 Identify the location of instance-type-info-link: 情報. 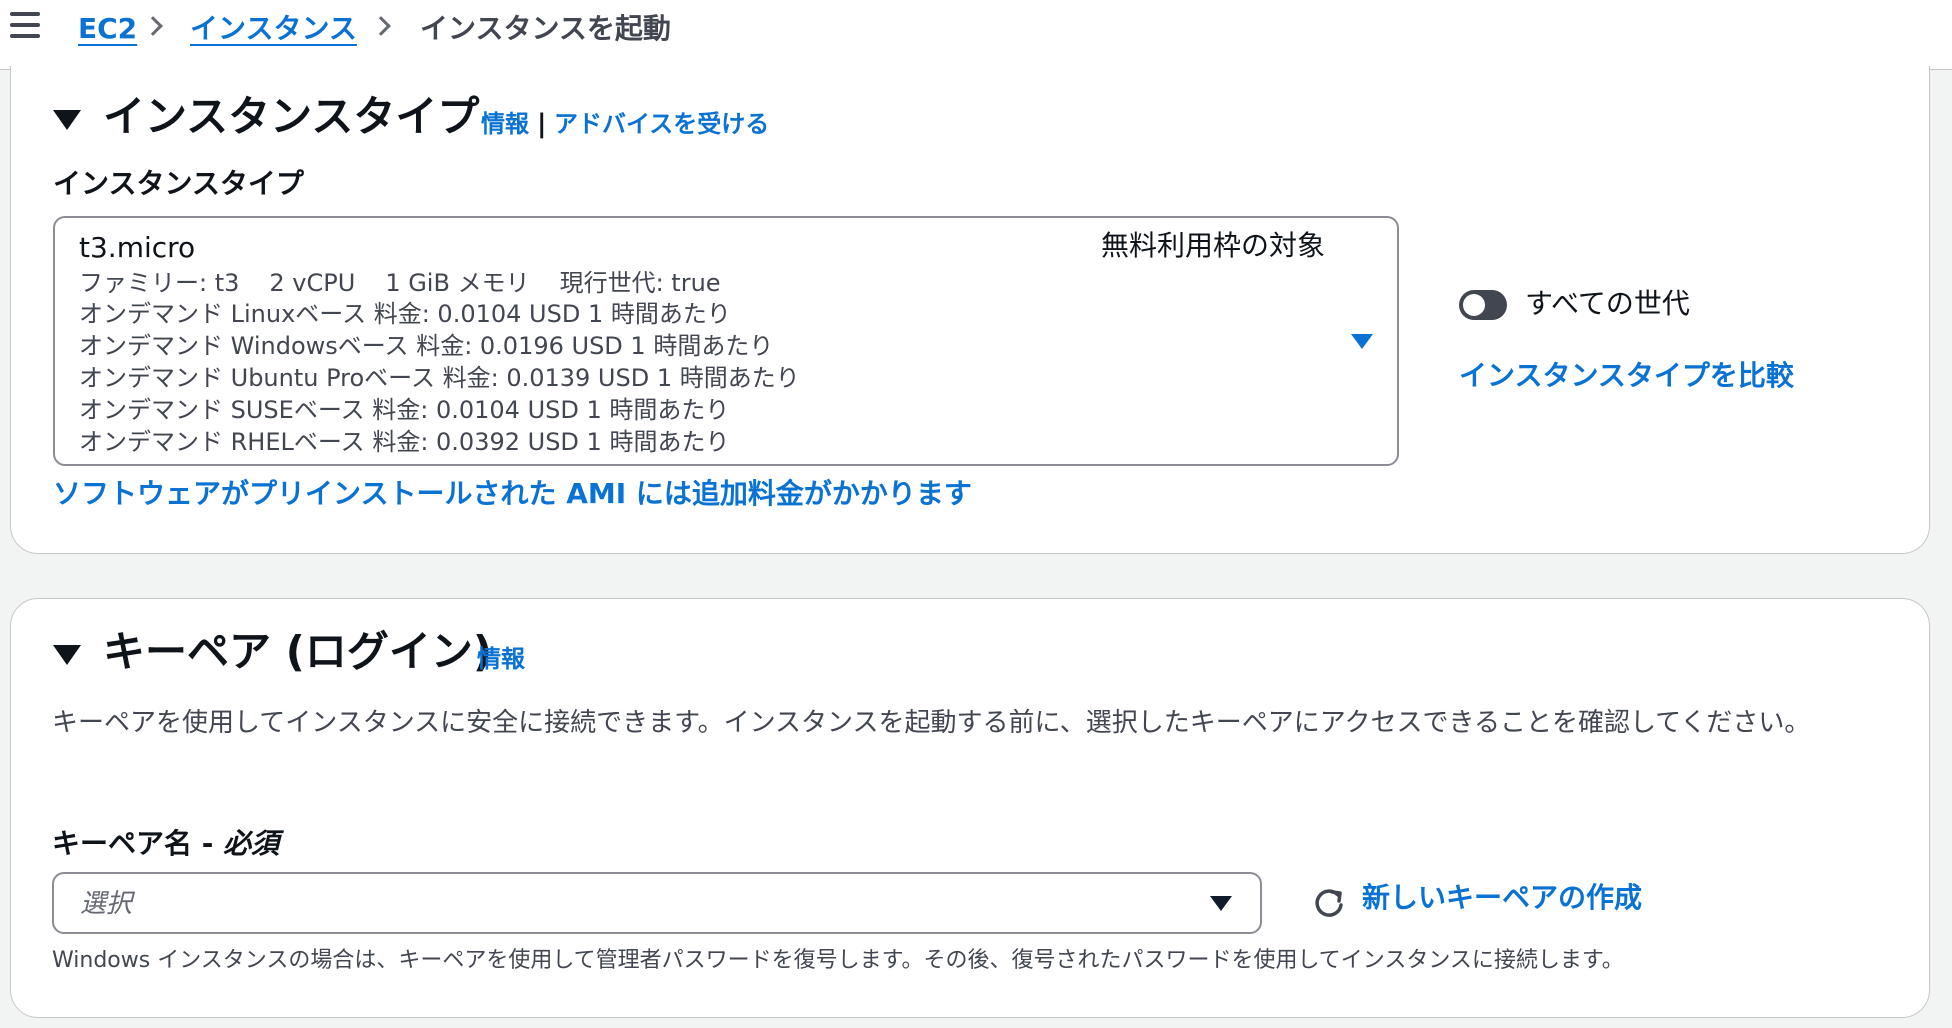
(505, 124).